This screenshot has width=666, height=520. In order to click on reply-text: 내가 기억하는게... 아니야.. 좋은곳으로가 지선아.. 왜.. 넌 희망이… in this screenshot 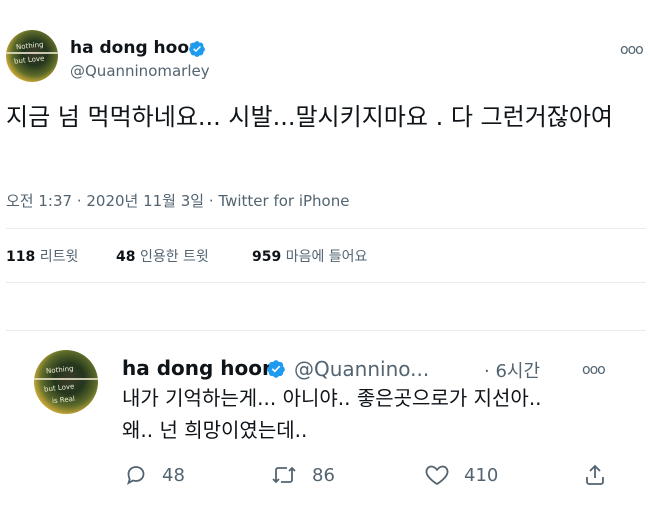, I will do `click(382, 414)`.